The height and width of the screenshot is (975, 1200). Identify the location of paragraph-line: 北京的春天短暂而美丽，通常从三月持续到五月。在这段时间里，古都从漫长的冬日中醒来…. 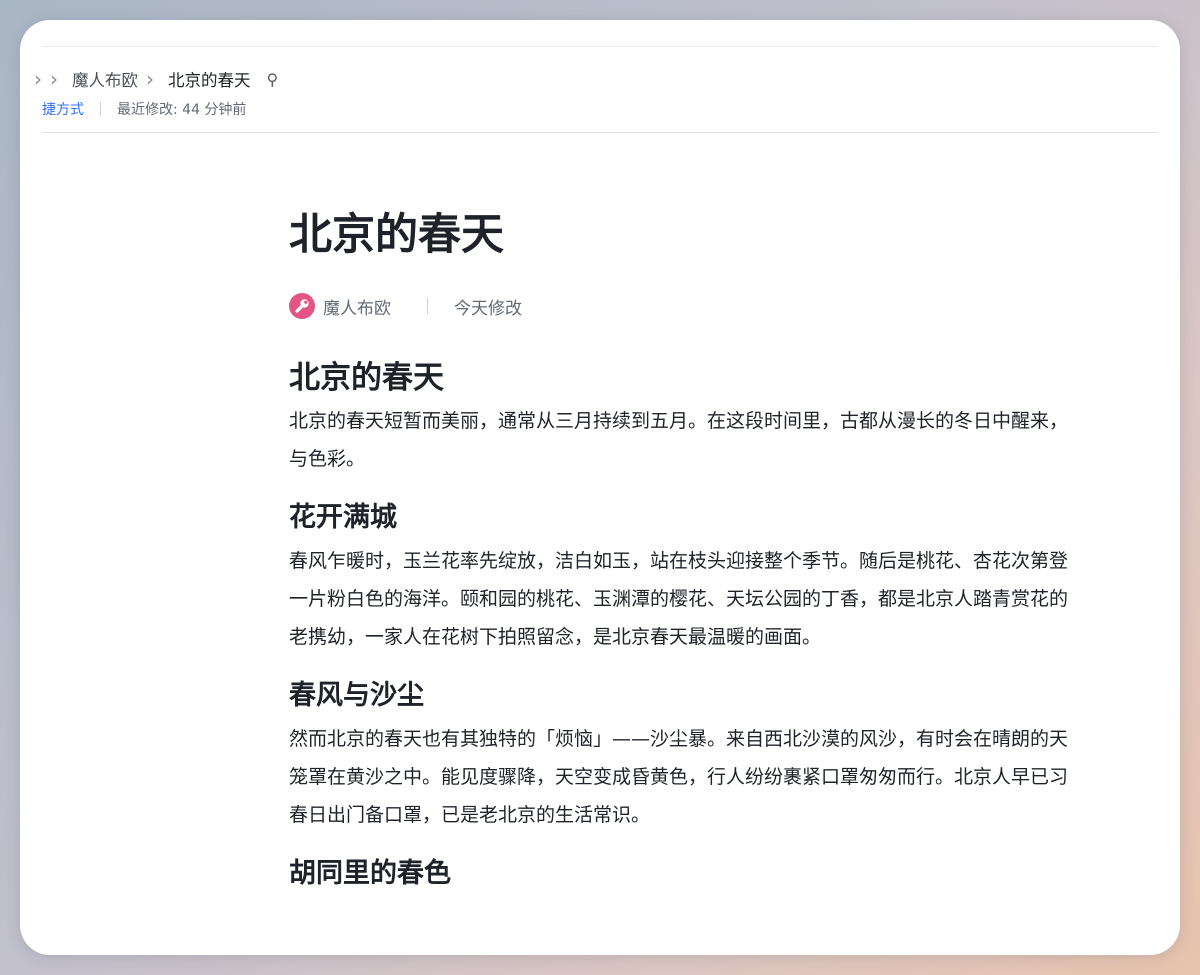
(679, 421).